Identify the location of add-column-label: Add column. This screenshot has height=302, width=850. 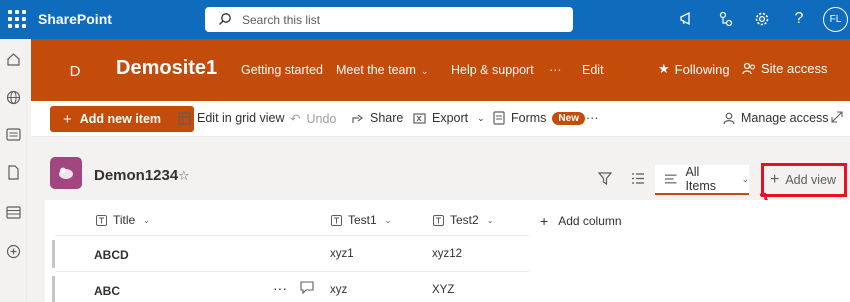
(590, 221).